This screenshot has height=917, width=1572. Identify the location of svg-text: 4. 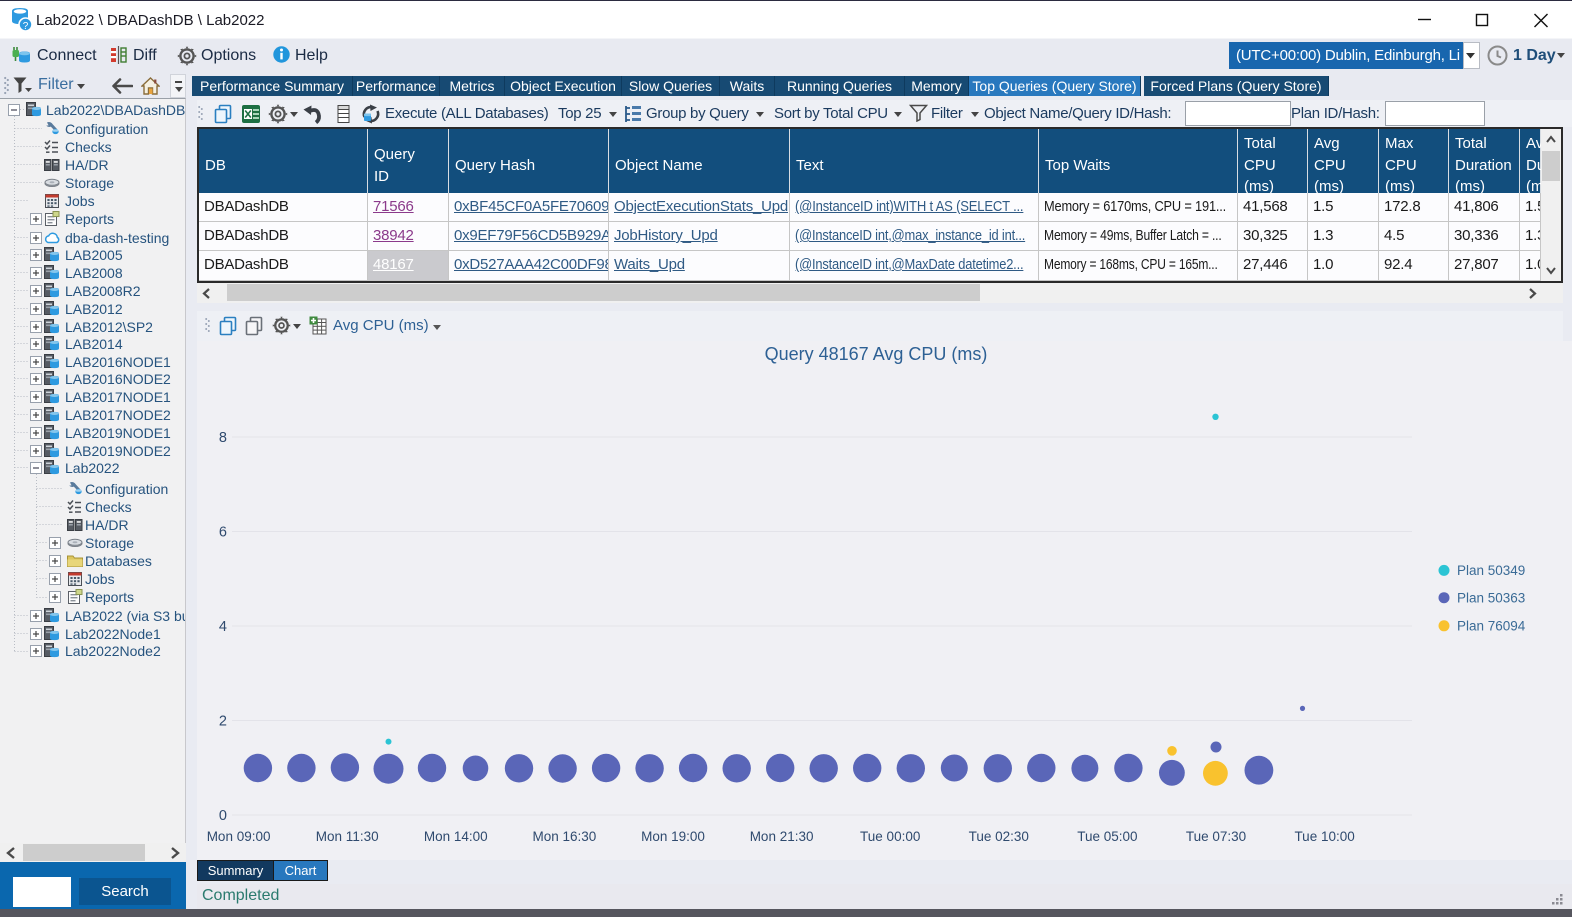
(223, 627).